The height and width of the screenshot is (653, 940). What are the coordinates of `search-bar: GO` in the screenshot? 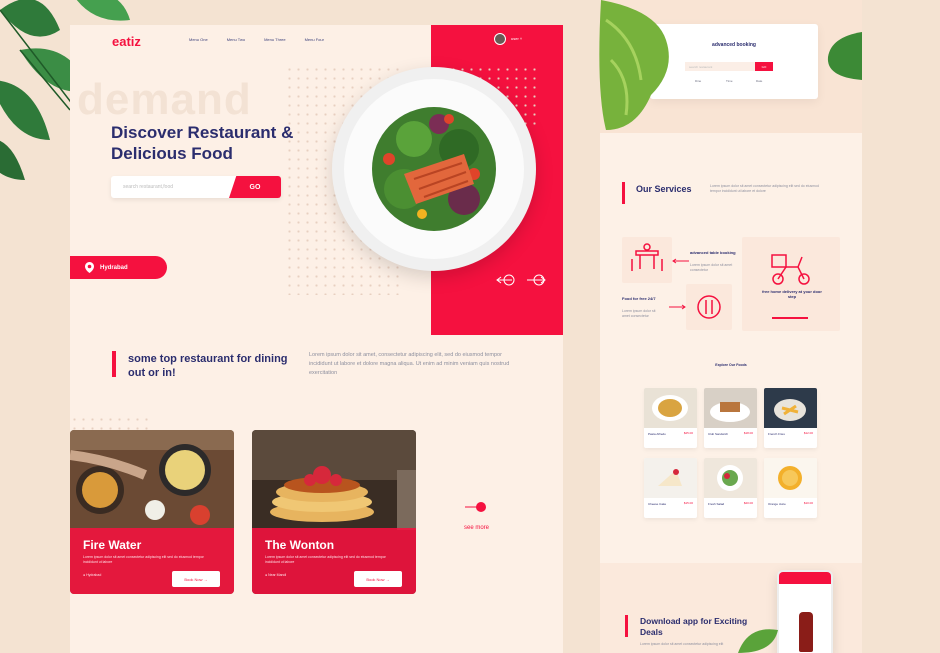 It's located at (196, 187).